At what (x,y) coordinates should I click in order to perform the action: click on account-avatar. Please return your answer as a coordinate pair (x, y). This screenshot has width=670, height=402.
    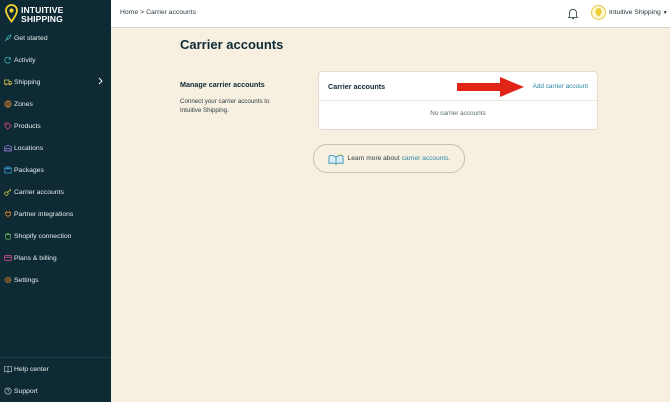
    Looking at the image, I should click on (598, 12).